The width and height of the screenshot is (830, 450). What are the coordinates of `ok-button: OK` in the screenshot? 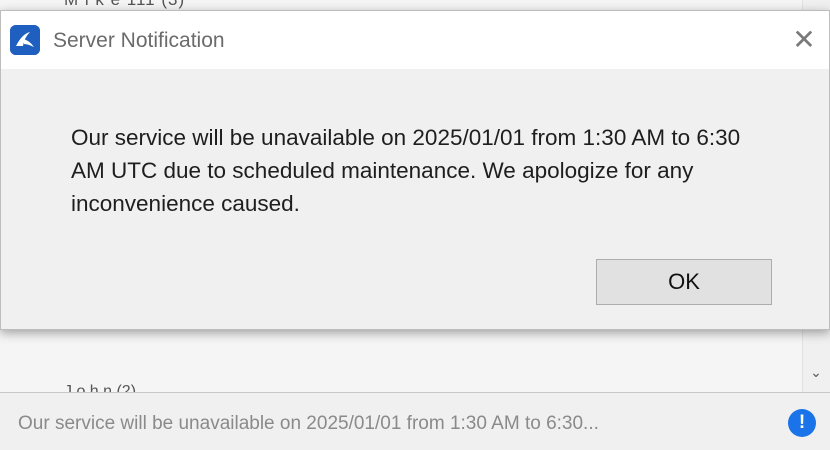 It's located at (684, 282).